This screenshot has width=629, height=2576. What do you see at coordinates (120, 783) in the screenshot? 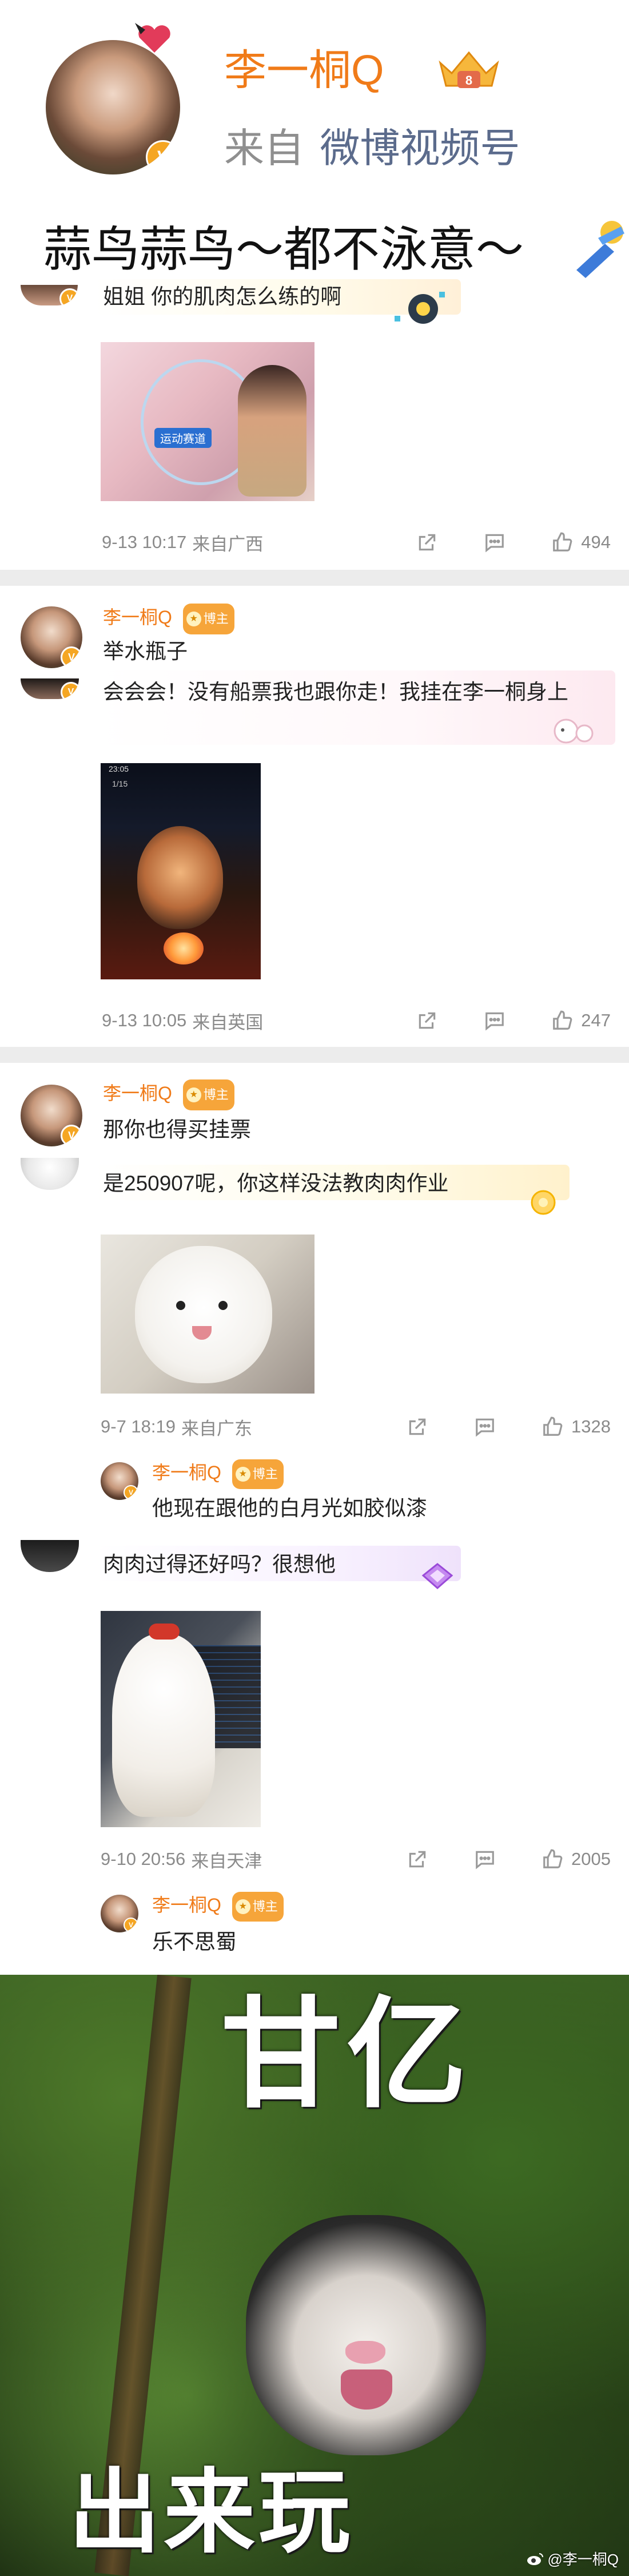
I see `image-toolbar: 1/15` at bounding box center [120, 783].